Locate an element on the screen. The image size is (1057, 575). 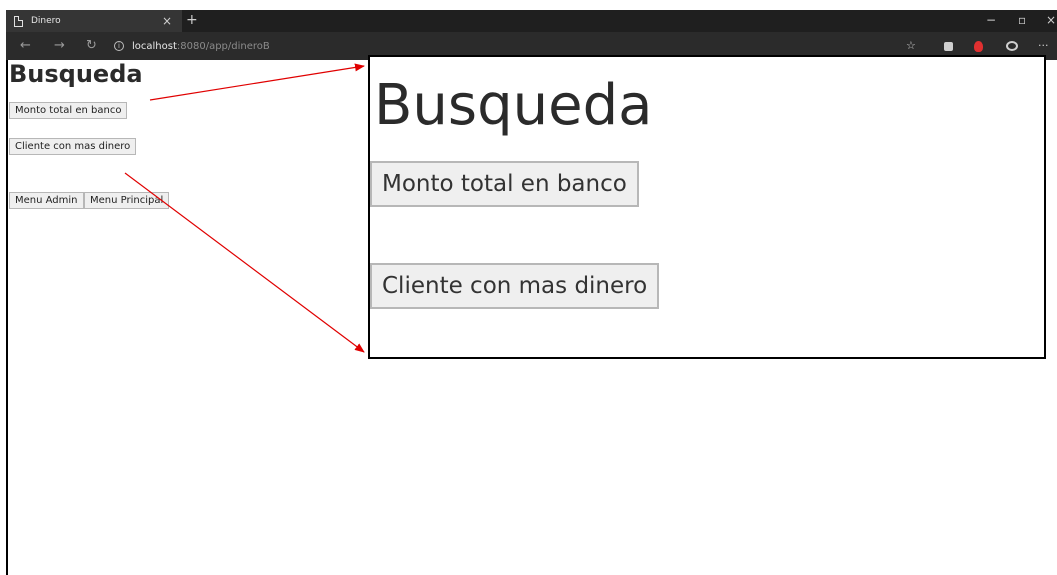
info-icon: i is located at coordinates (119, 46).